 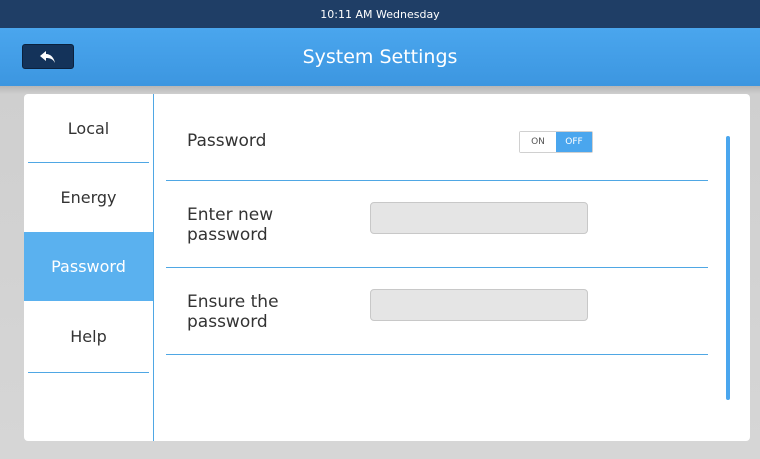 What do you see at coordinates (233, 302) in the screenshot?
I see `confirm-password-label-line1: Ensure the` at bounding box center [233, 302].